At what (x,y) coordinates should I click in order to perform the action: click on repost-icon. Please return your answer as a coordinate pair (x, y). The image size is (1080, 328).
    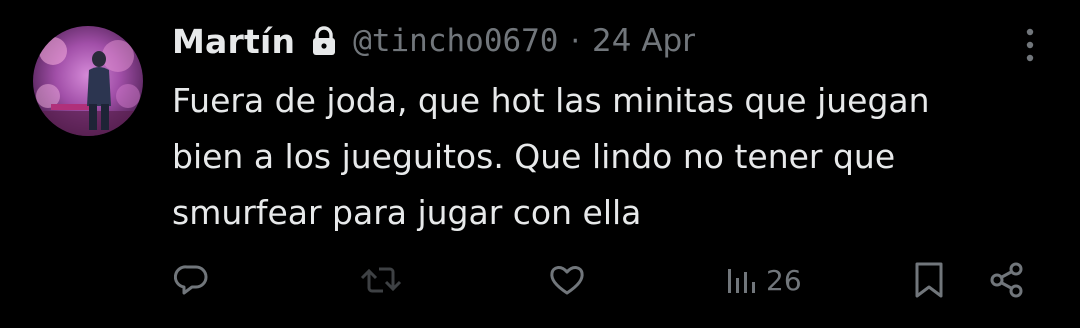
    Looking at the image, I should click on (381, 280).